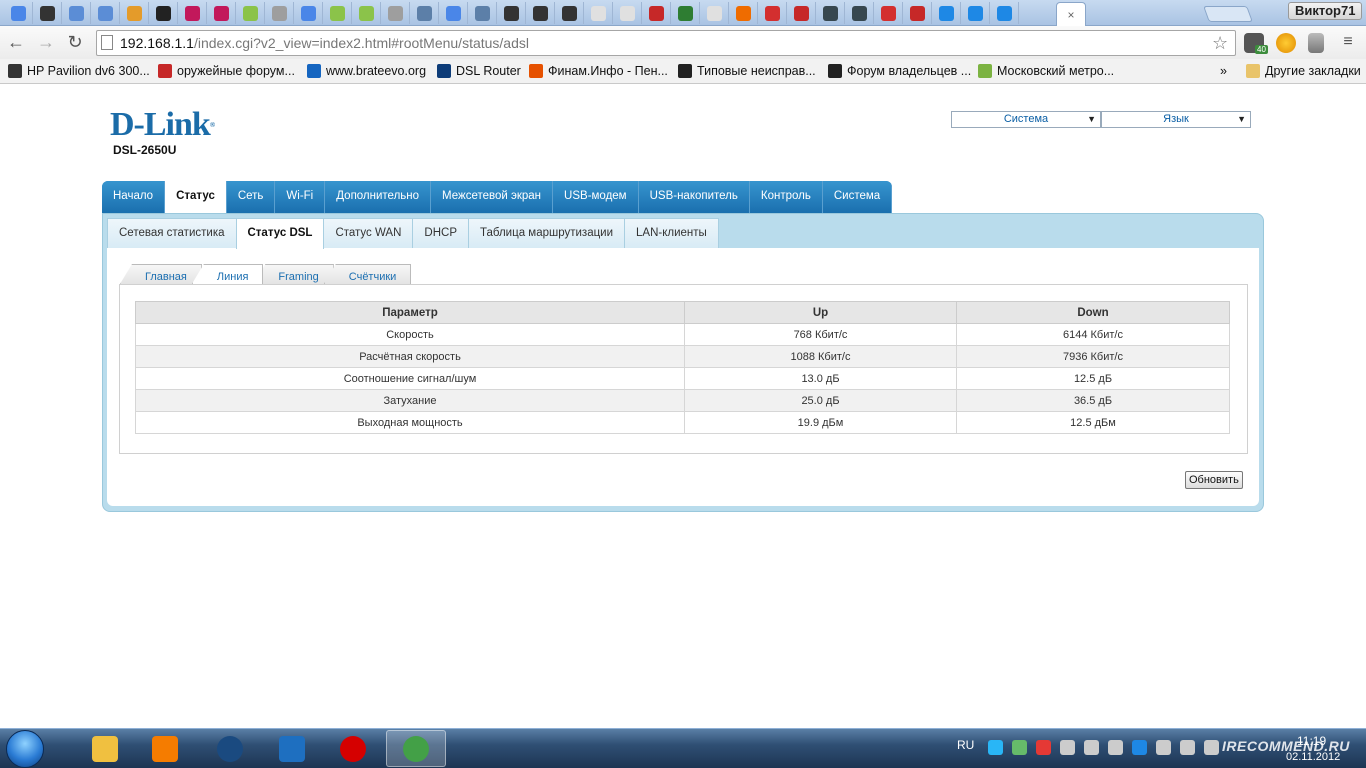 This screenshot has width=1366, height=768. What do you see at coordinates (1223, 71) in the screenshot?
I see `bookmarks-overflow-icon: »` at bounding box center [1223, 71].